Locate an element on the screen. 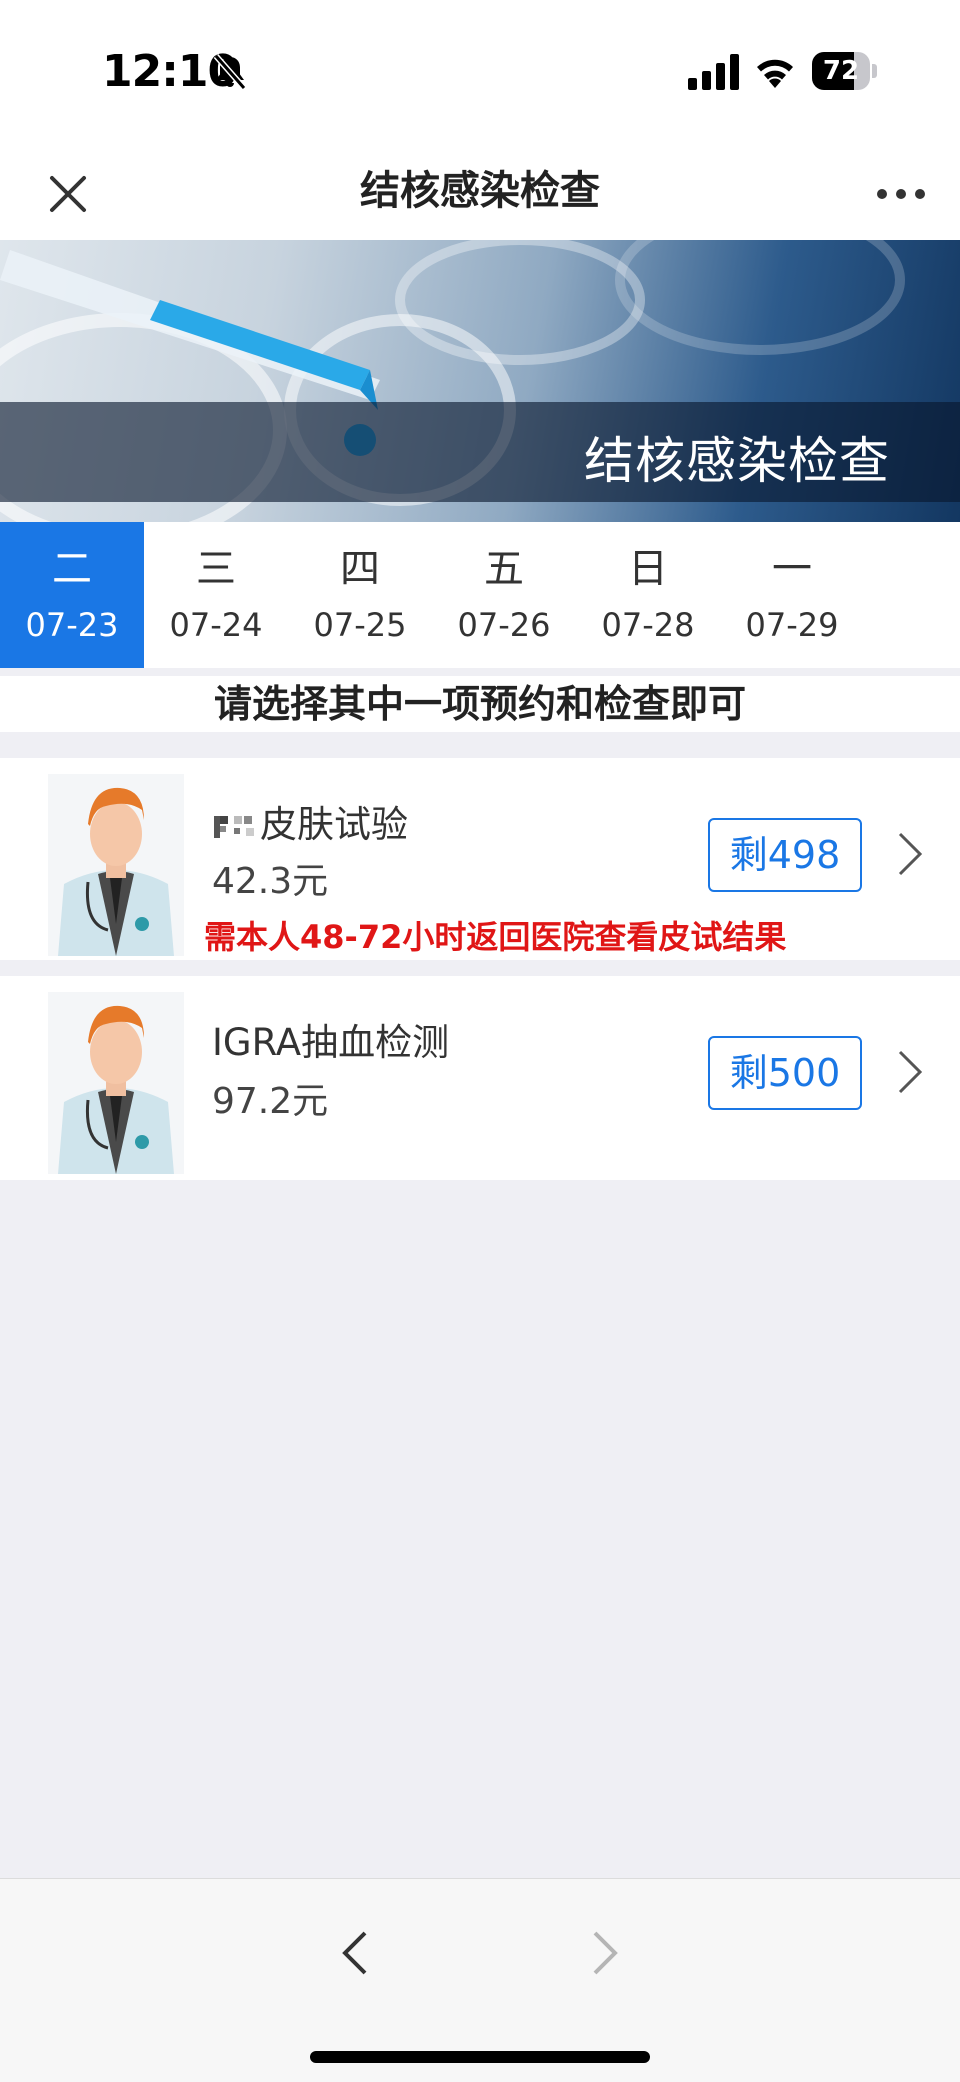  bell-muted-icon is located at coordinates (230, 72).